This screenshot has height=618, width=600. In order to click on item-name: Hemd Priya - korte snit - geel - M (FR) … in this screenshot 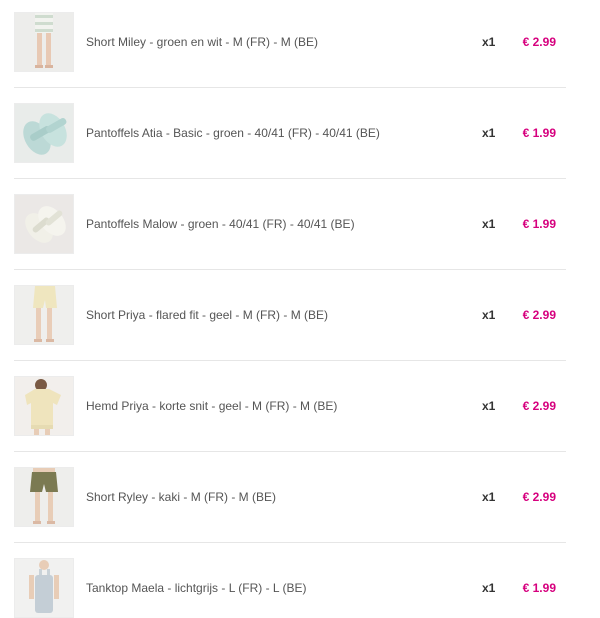, I will do `click(212, 406)`.